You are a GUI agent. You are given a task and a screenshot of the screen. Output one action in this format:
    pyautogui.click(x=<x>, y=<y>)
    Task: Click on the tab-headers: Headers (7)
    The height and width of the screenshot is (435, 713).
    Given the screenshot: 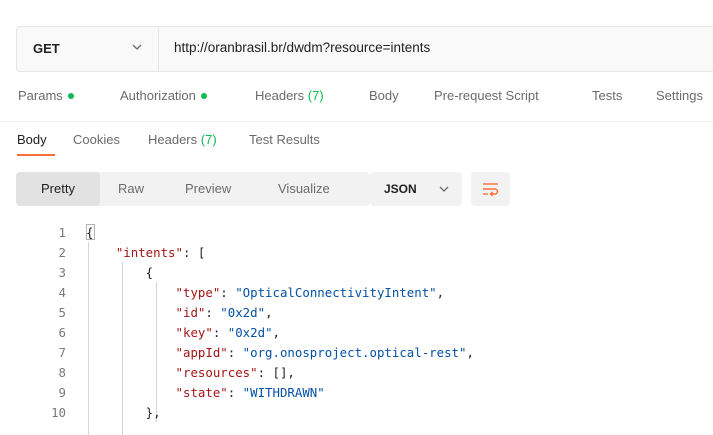 What is the action you would take?
    pyautogui.click(x=289, y=95)
    